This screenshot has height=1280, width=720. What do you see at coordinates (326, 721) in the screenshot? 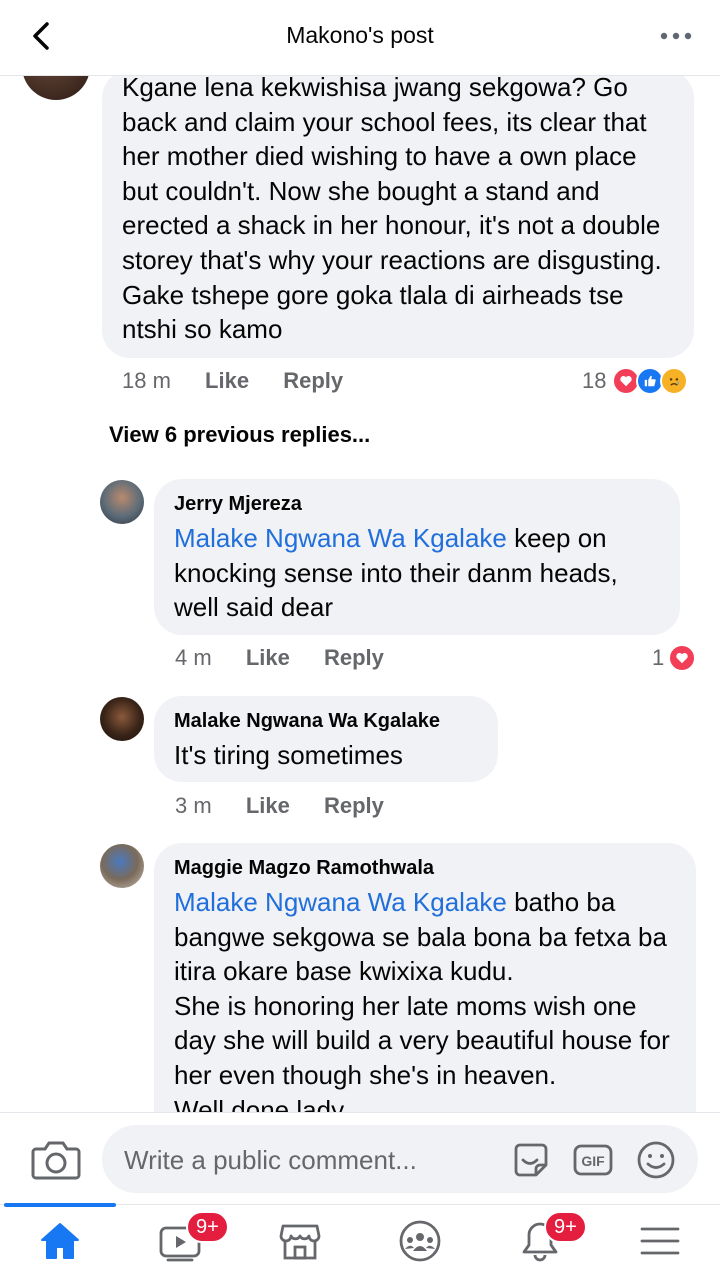
I see `commenter-name: Malake Ngwana Wa Kgalake` at bounding box center [326, 721].